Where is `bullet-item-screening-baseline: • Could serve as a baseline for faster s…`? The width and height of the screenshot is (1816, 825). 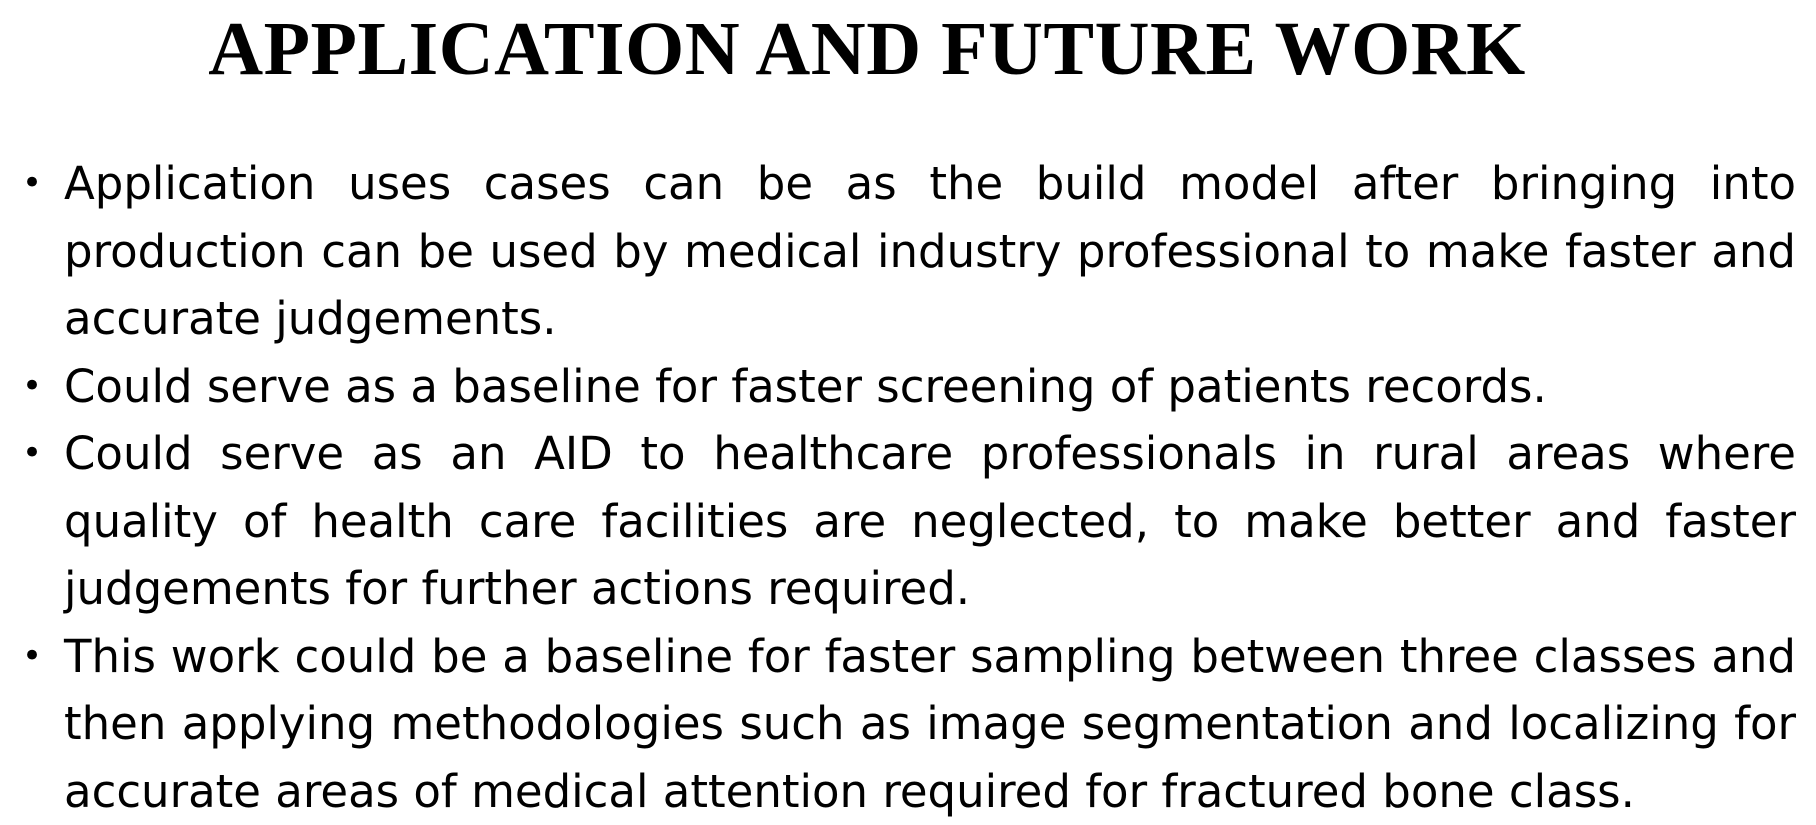 bullet-item-screening-baseline: • Could serve as a baseline for faster s… is located at coordinates (908, 387).